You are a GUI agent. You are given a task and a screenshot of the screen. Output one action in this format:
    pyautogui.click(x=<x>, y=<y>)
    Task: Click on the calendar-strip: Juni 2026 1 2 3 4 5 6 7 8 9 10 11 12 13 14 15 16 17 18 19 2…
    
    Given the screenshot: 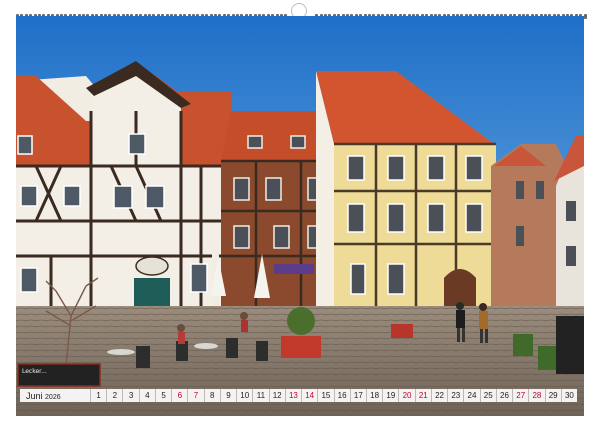 What is the action you would take?
    pyautogui.click(x=298, y=395)
    